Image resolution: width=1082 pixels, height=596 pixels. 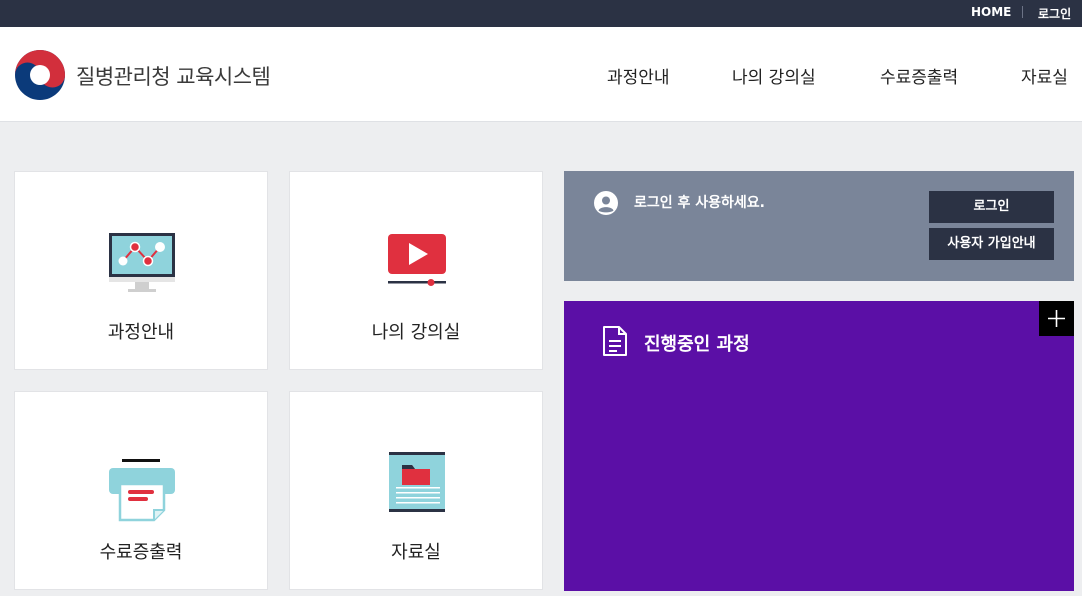 What do you see at coordinates (819, 226) in the screenshot?
I see `login-panel: 로그인 후 사용하세요. 로그인 사용자 가입안내` at bounding box center [819, 226].